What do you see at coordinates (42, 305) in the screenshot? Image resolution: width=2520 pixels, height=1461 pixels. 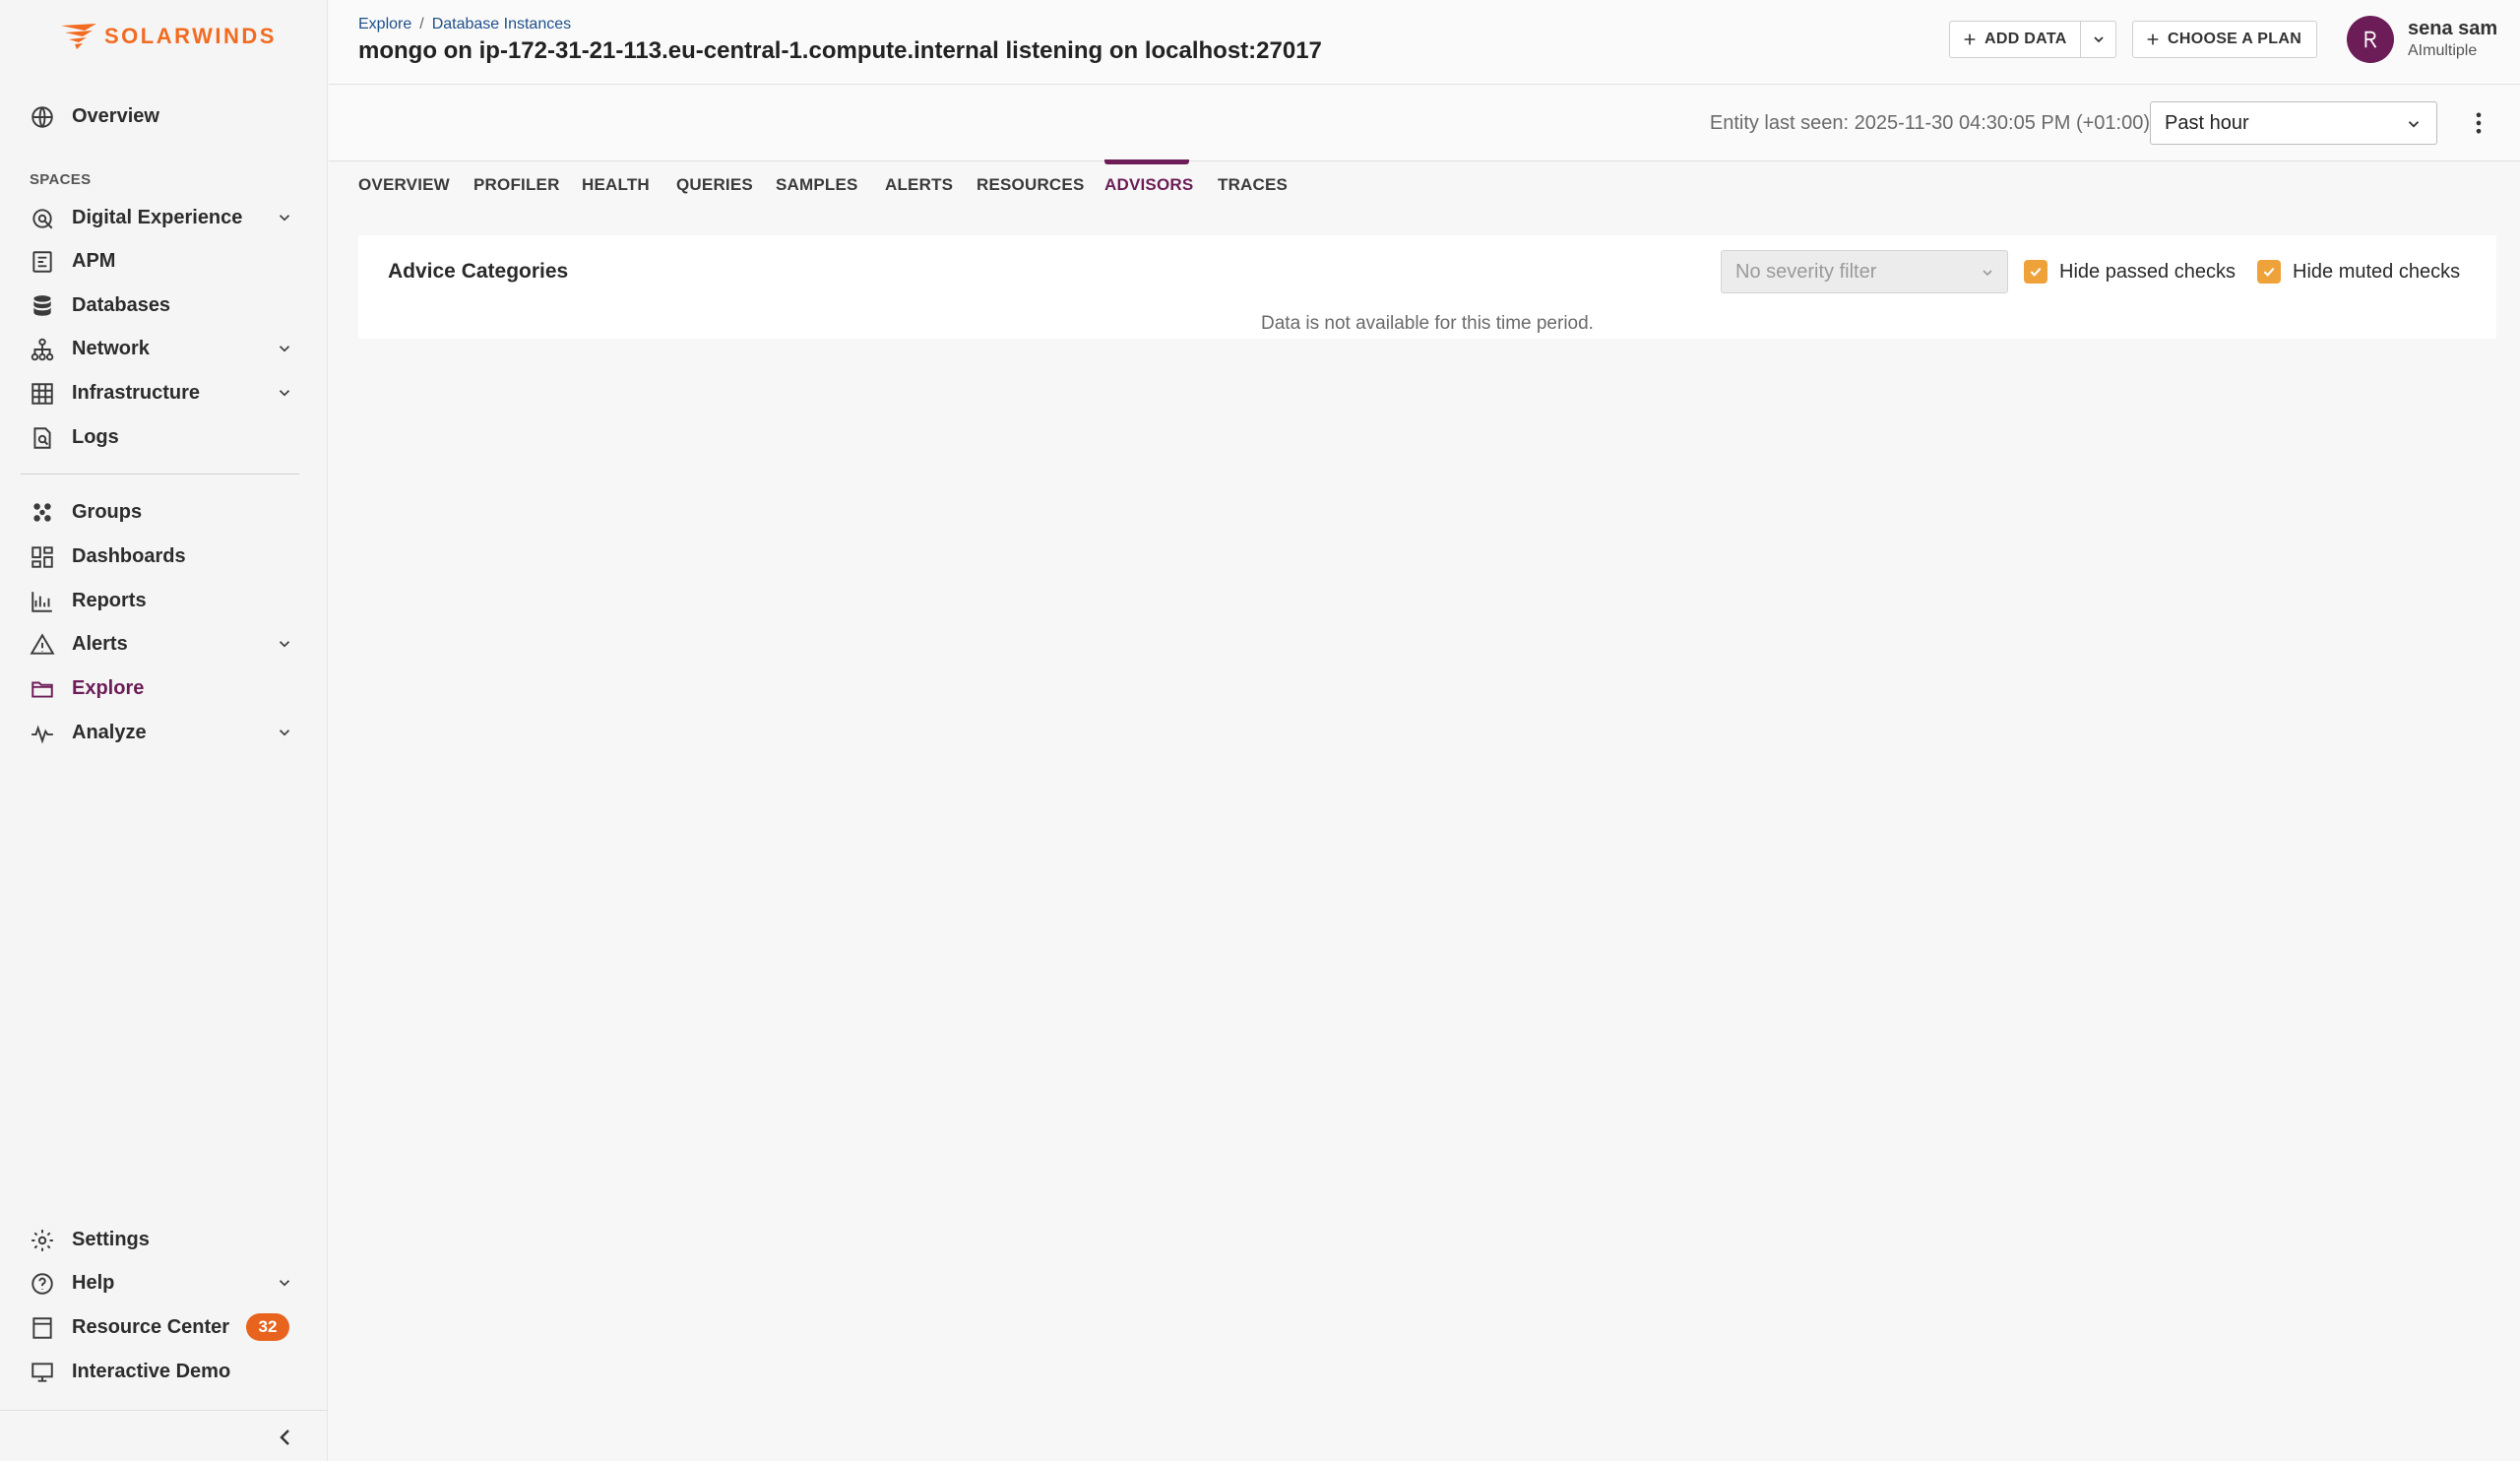 I see `database-icon` at bounding box center [42, 305].